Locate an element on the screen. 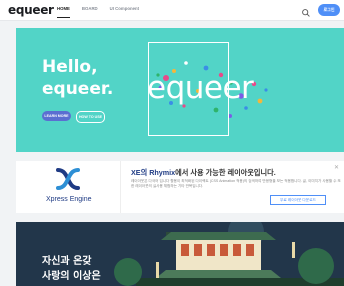 The width and height of the screenshot is (344, 286). site-logo: equeer is located at coordinates (31, 10).